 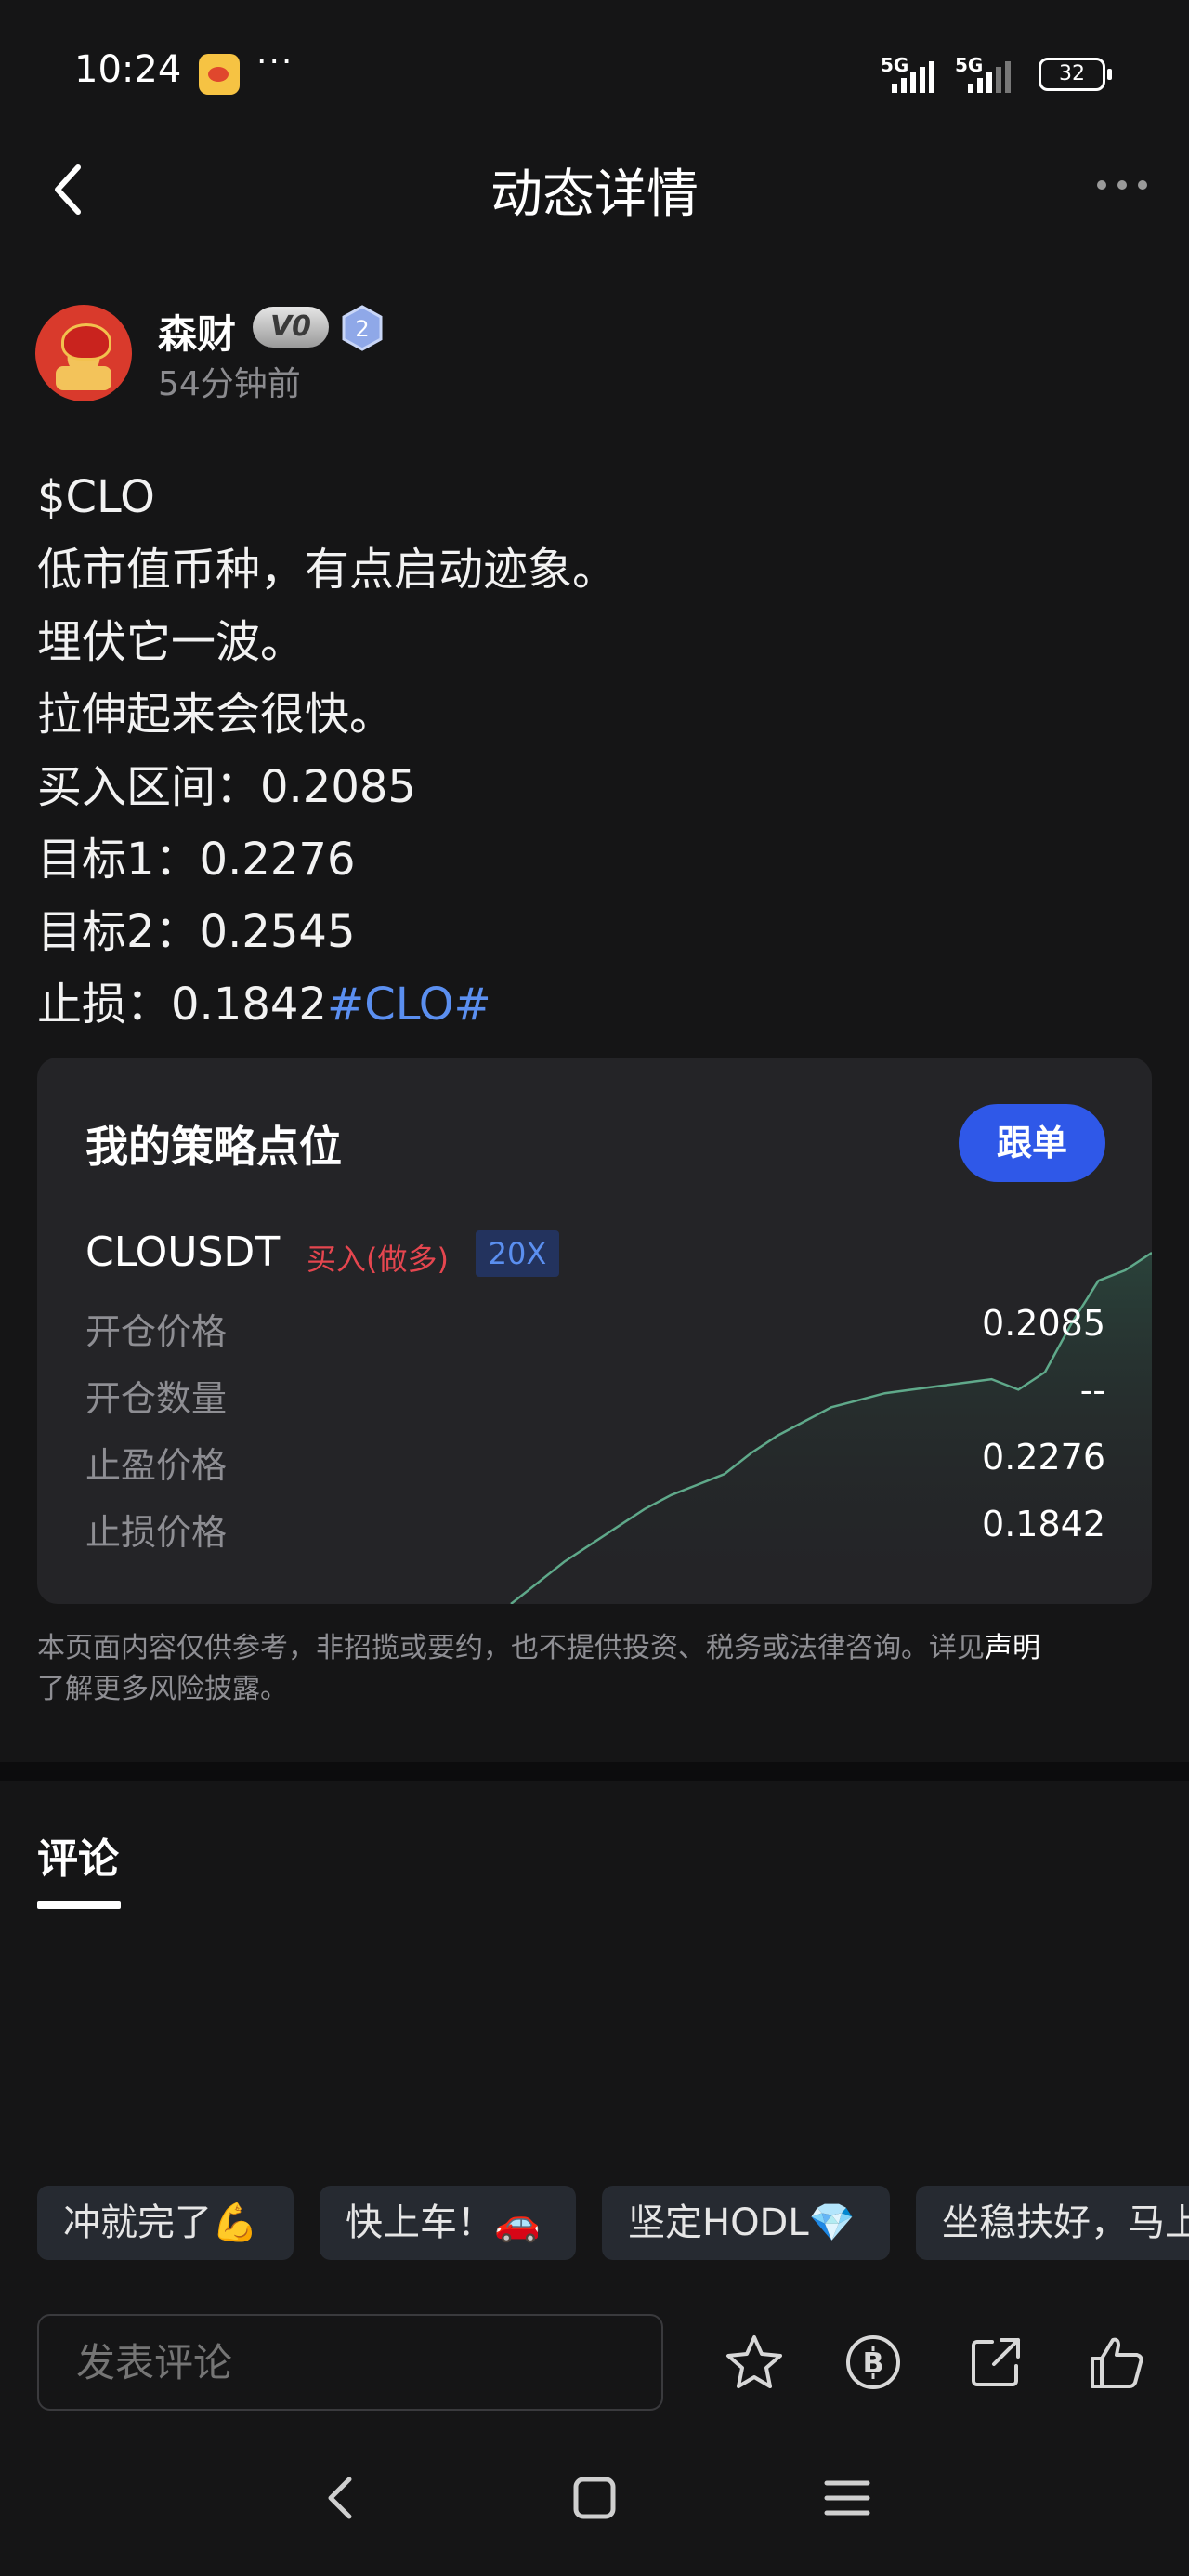 What do you see at coordinates (182, 1005) in the screenshot?
I see `post-line: 止损：0.1842` at bounding box center [182, 1005].